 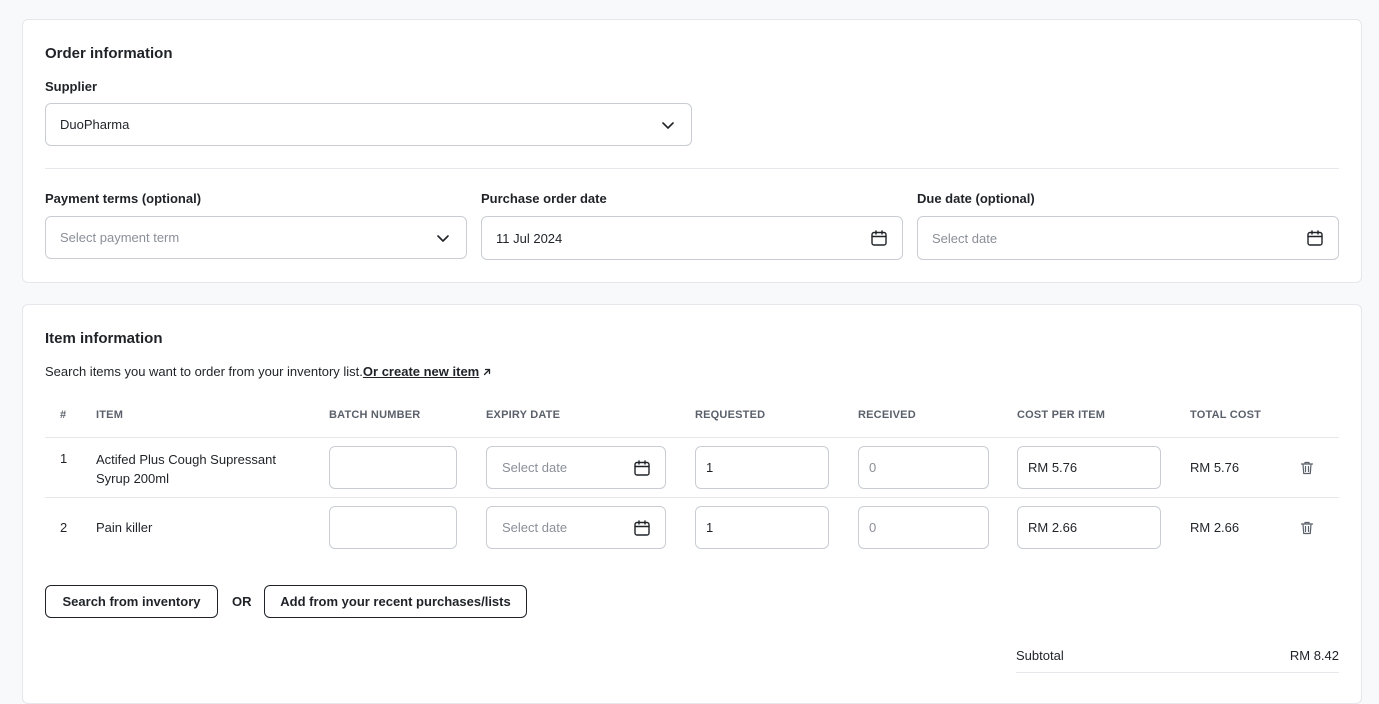 What do you see at coordinates (529, 238) in the screenshot?
I see `purchase-order-date-value: 11 Jul 2024` at bounding box center [529, 238].